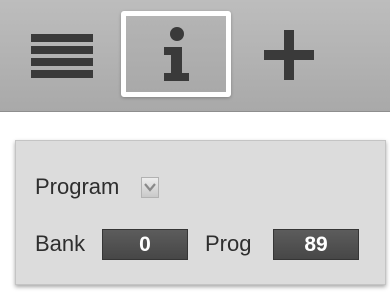 Image resolution: width=390 pixels, height=301 pixels. Describe the element at coordinates (77, 186) in the screenshot. I see `program-label: Program` at that location.